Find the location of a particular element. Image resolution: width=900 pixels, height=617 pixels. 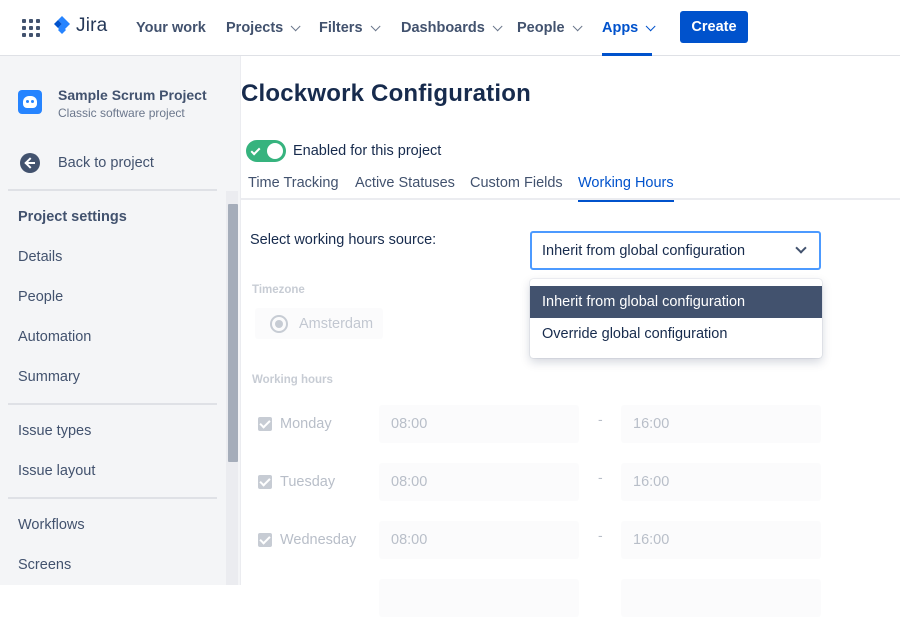

toggle-knob is located at coordinates (275, 151).